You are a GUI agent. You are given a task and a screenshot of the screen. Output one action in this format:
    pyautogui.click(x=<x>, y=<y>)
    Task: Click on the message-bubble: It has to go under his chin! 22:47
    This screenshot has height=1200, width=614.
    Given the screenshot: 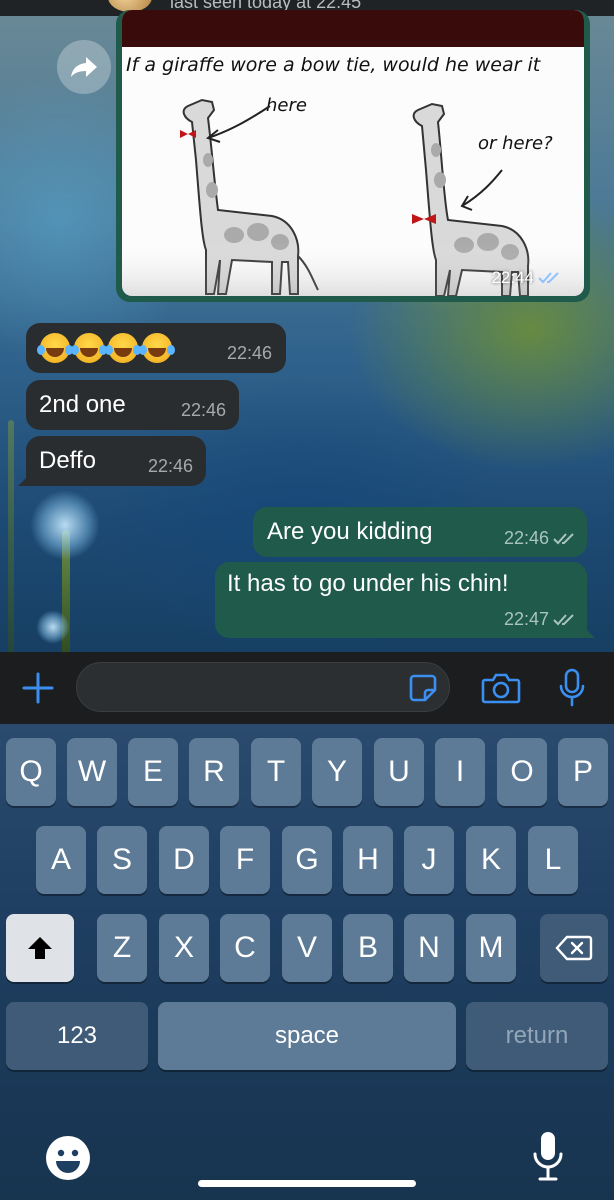 What is the action you would take?
    pyautogui.click(x=405, y=600)
    